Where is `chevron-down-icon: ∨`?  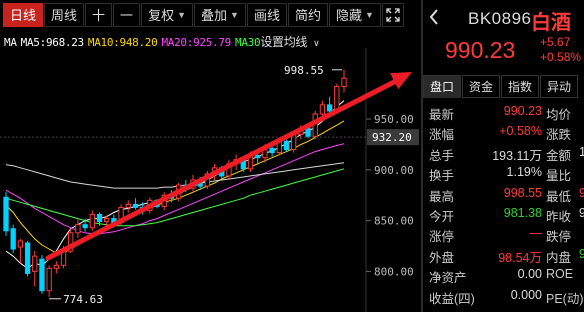
chevron-down-icon: ∨ is located at coordinates (316, 43).